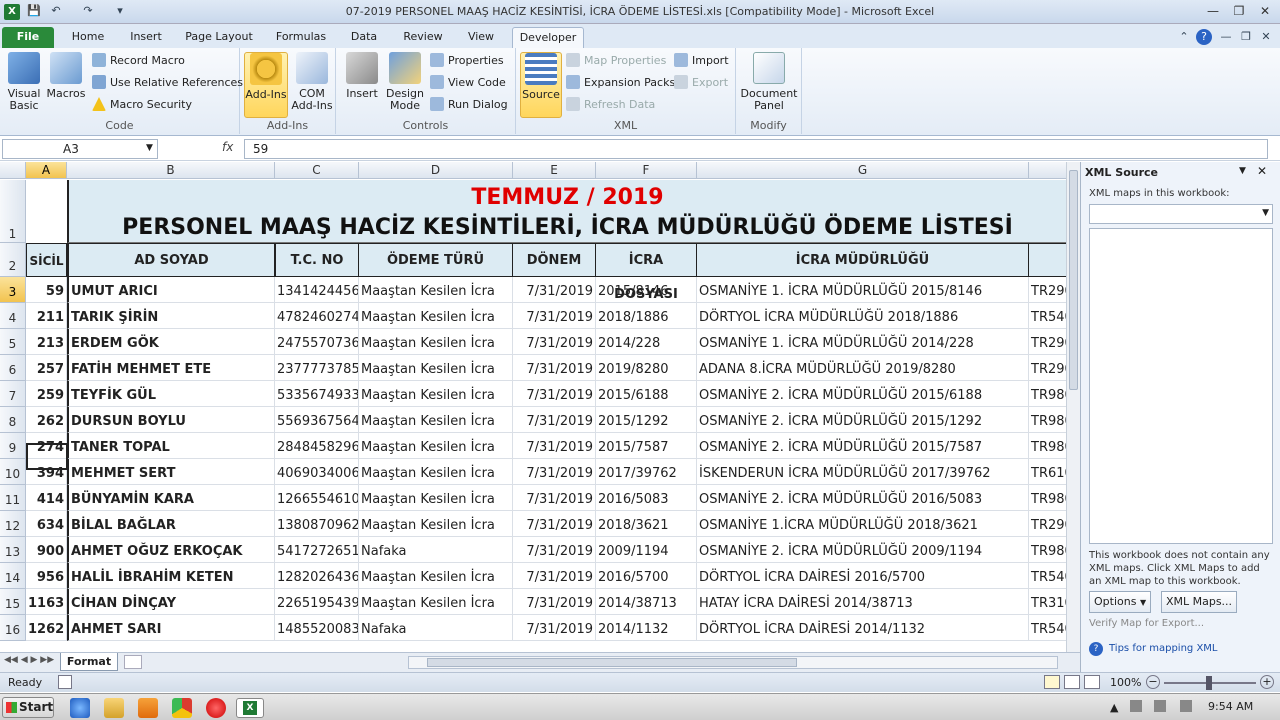 The image size is (1280, 720). What do you see at coordinates (646, 316) in the screenshot?
I see `cell-dosya: 2018/1886` at bounding box center [646, 316].